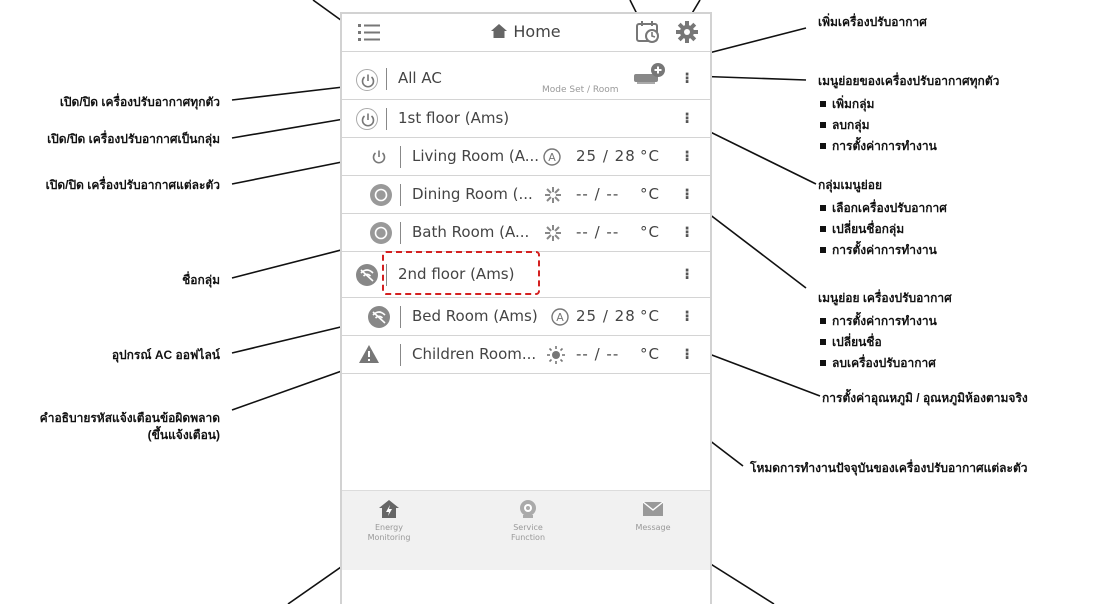 Image resolution: width=1116 pixels, height=604 pixels. Describe the element at coordinates (292, 93) in the screenshot. I see `line-power-all` at that location.